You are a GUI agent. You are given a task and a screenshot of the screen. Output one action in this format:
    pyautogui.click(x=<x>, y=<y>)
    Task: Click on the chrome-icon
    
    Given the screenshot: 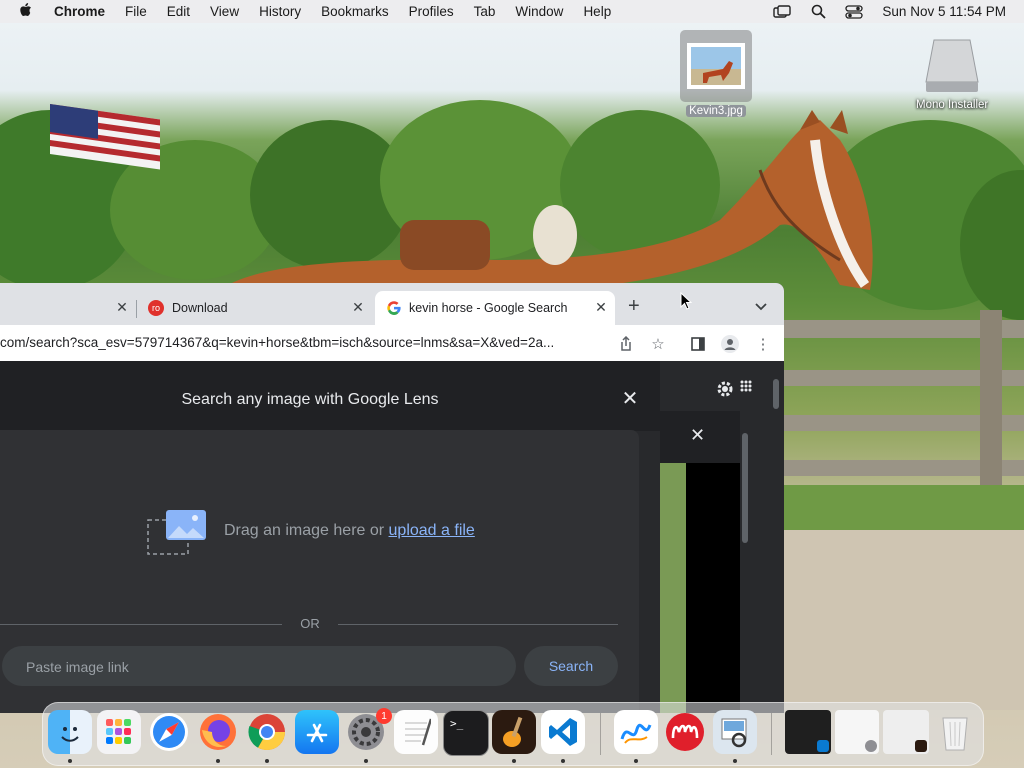 What is the action you would take?
    pyautogui.click(x=267, y=732)
    